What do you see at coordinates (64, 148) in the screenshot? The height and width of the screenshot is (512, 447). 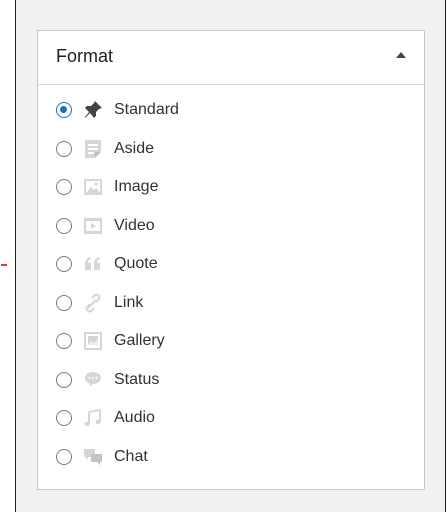 I see `radio-aside` at bounding box center [64, 148].